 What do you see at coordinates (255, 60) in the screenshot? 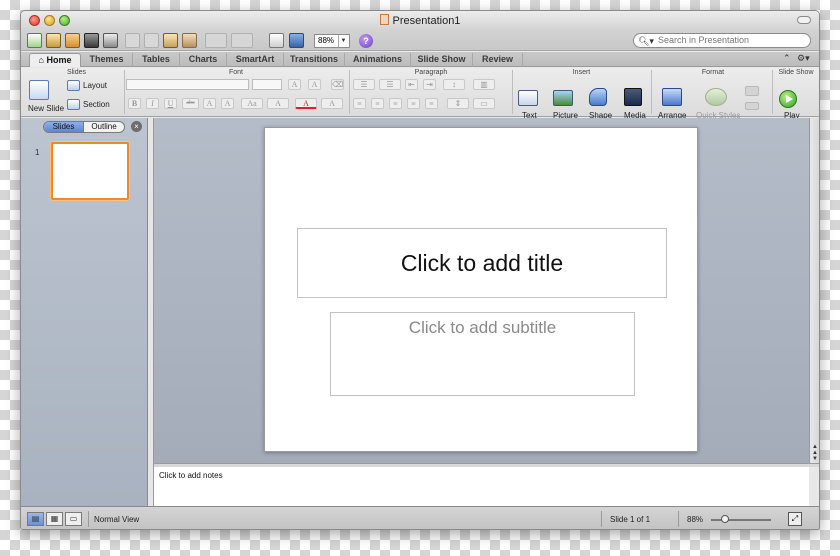
I see `tab-smartart: SmartArt` at bounding box center [255, 60].